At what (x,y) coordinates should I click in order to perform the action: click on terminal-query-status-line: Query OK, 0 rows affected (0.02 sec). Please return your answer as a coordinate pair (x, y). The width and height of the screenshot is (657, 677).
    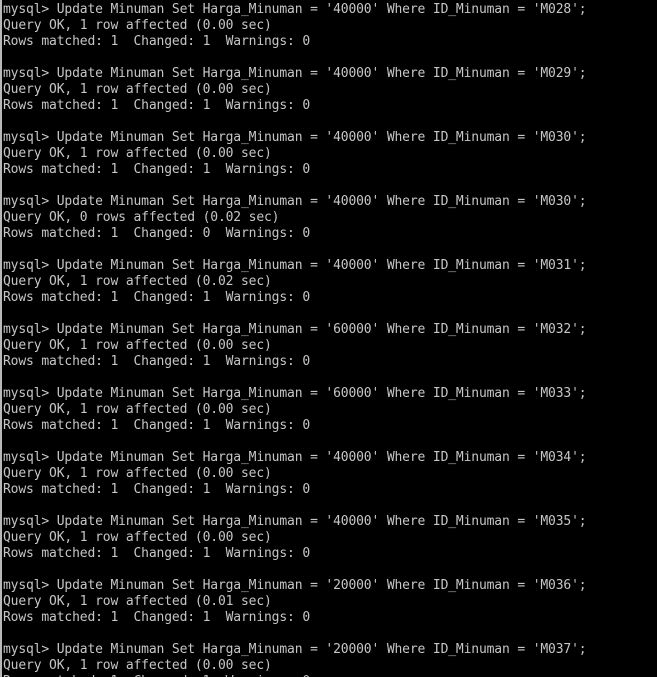
    Looking at the image, I should click on (141, 217).